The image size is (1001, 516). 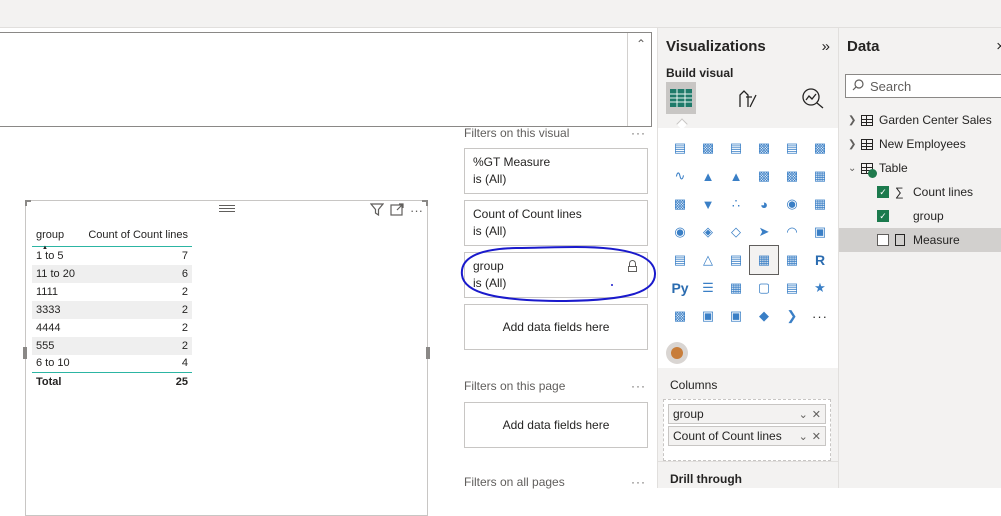 What do you see at coordinates (112, 364) in the screenshot?
I see `table-row: 6 to 10 4` at bounding box center [112, 364].